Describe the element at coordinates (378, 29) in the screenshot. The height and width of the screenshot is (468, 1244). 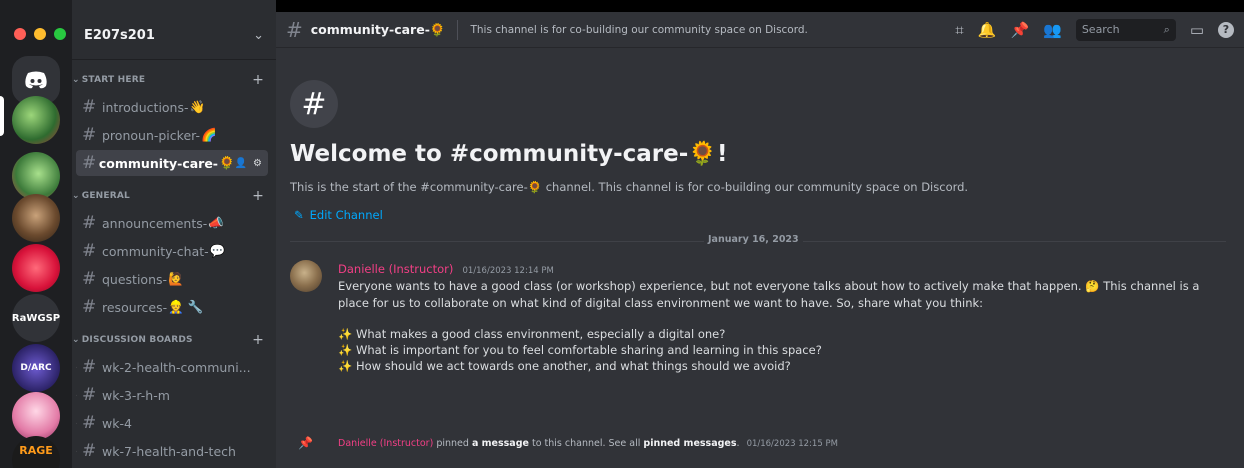
I see `channel-title: community-care-🌻` at that location.